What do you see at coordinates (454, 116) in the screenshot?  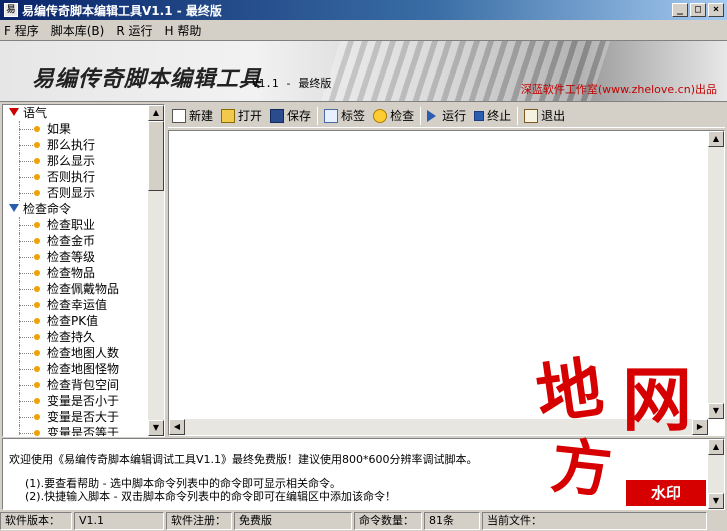 I see `run-button-label: 运行` at bounding box center [454, 116].